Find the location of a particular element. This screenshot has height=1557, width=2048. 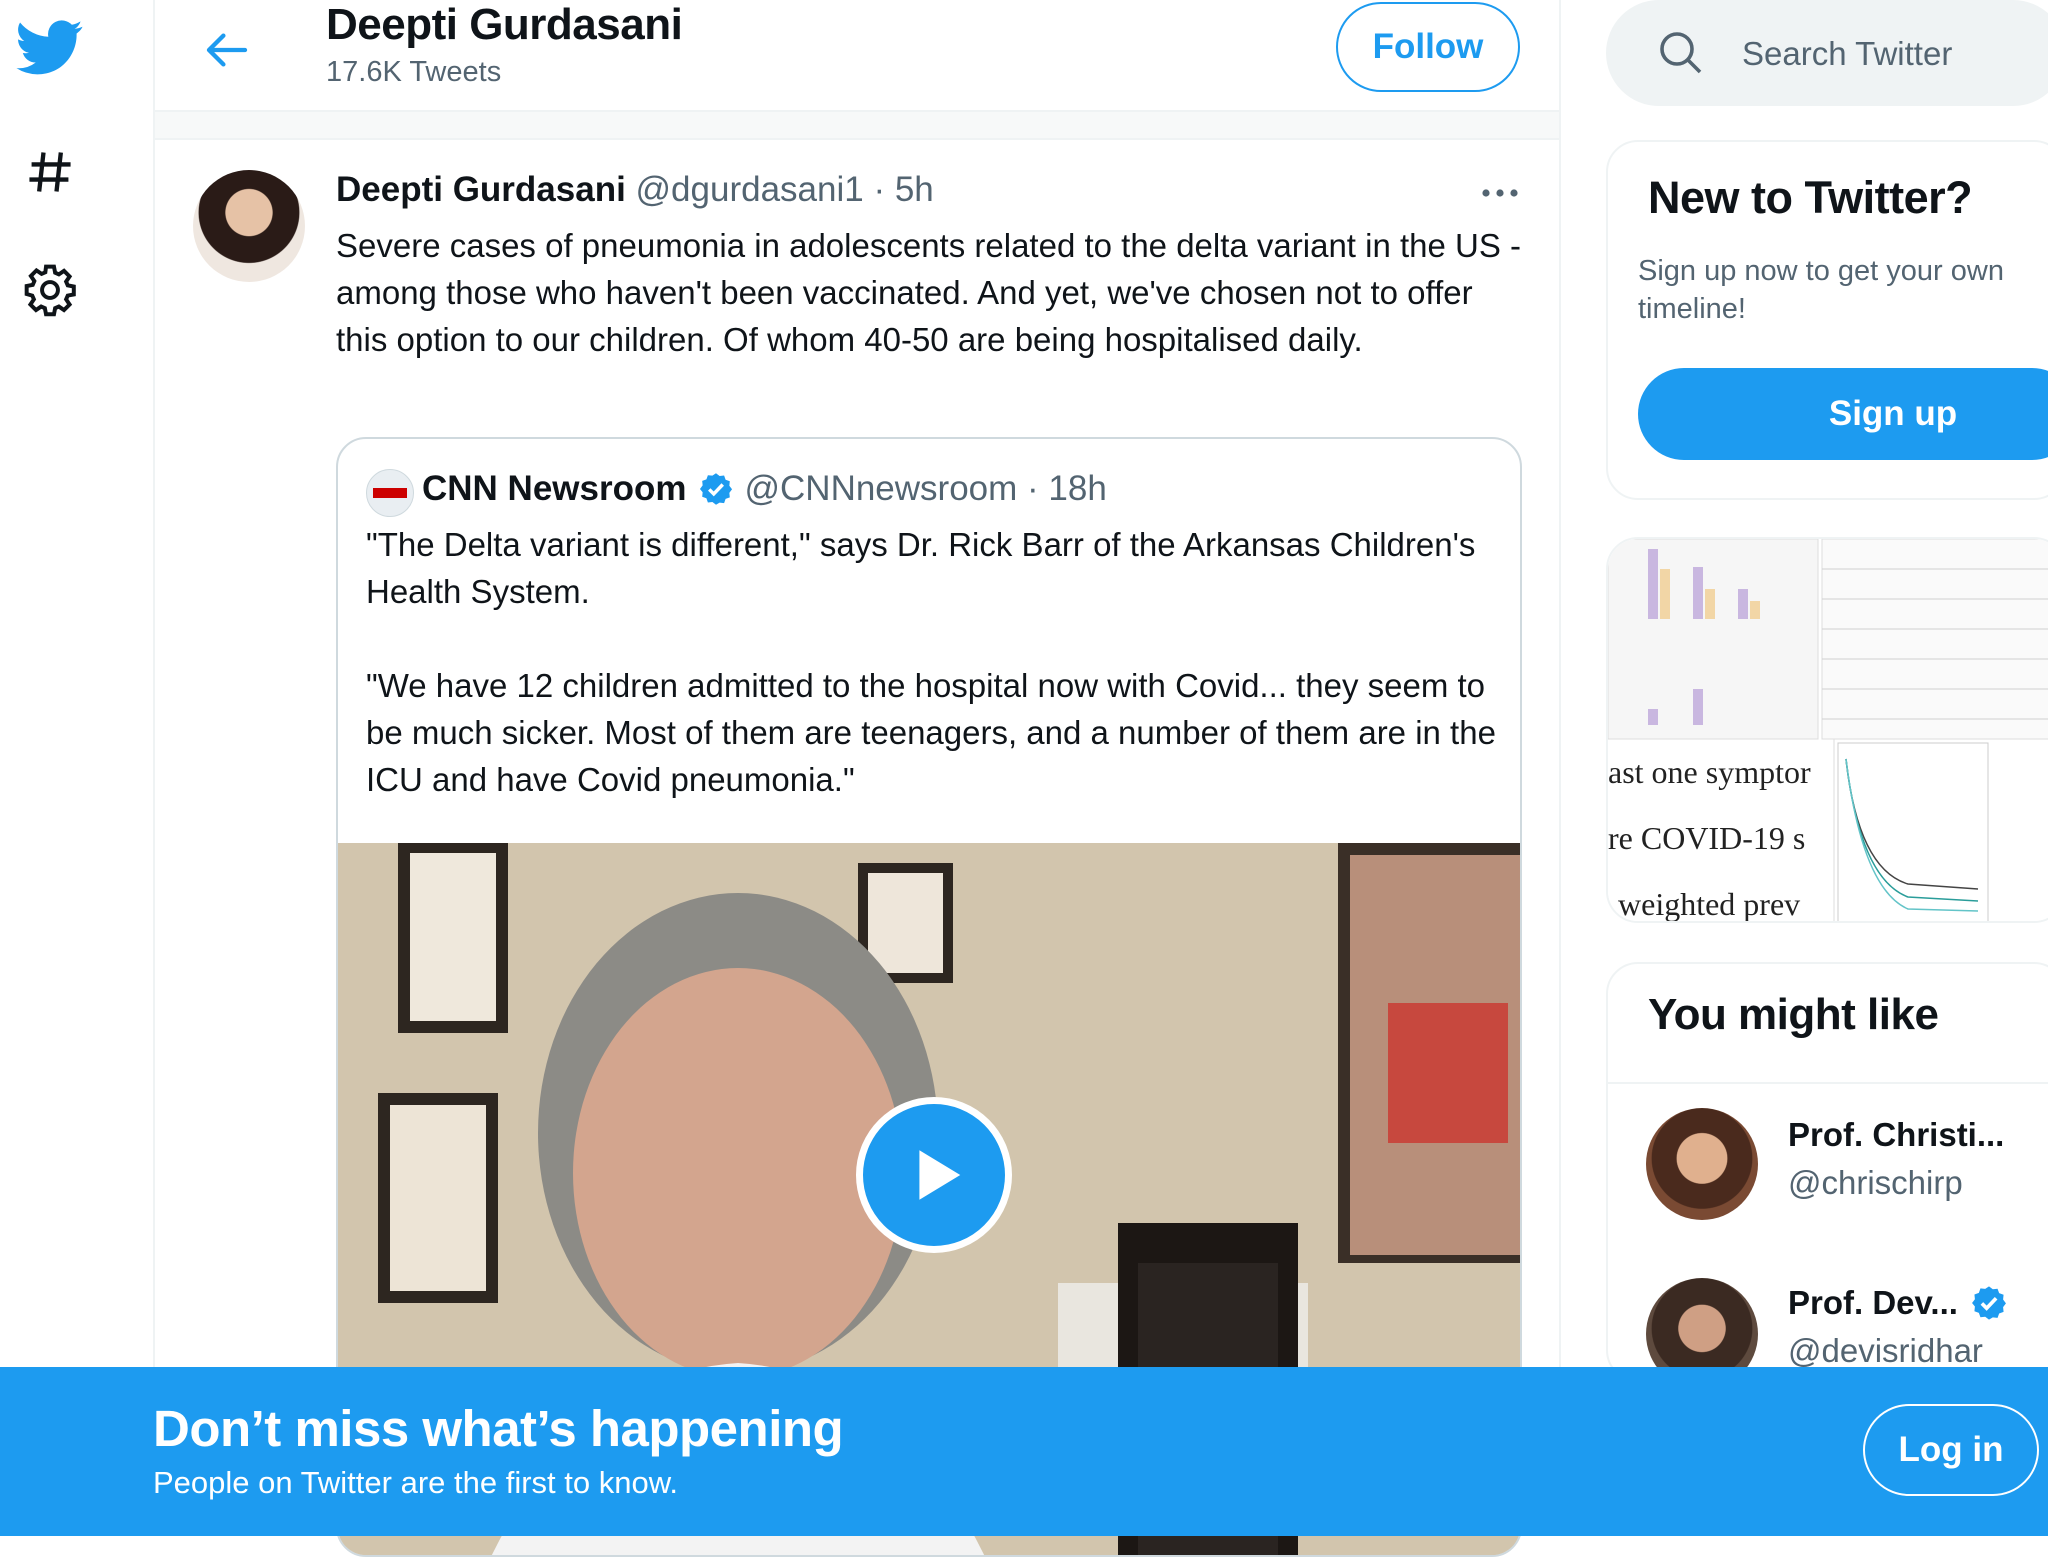

suggestion-avatar is located at coordinates (1702, 1164).